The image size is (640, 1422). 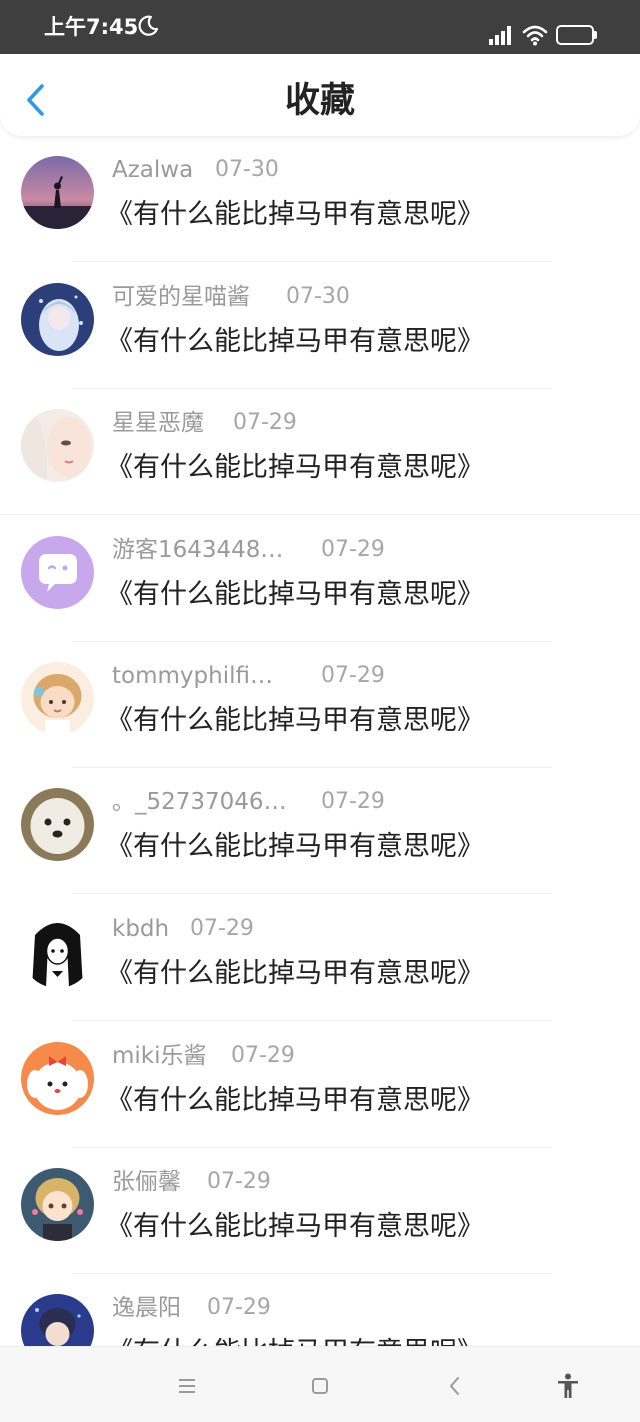 I want to click on header: 收藏, so click(x=320, y=95).